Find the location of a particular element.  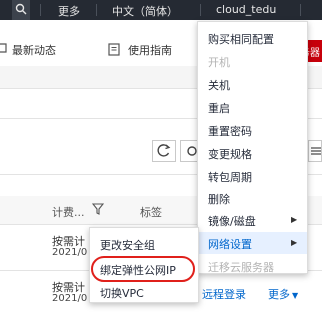

menu-item-buy-same-config: 购买相同配置 is located at coordinates (241, 39).